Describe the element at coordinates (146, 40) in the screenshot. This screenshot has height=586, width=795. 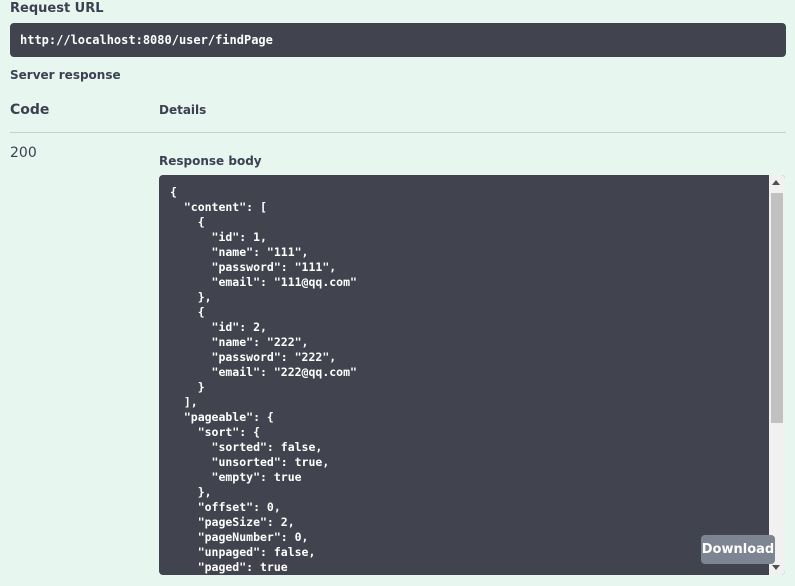
I see `request-url-value: http://localhost:8080/user/findPage` at that location.